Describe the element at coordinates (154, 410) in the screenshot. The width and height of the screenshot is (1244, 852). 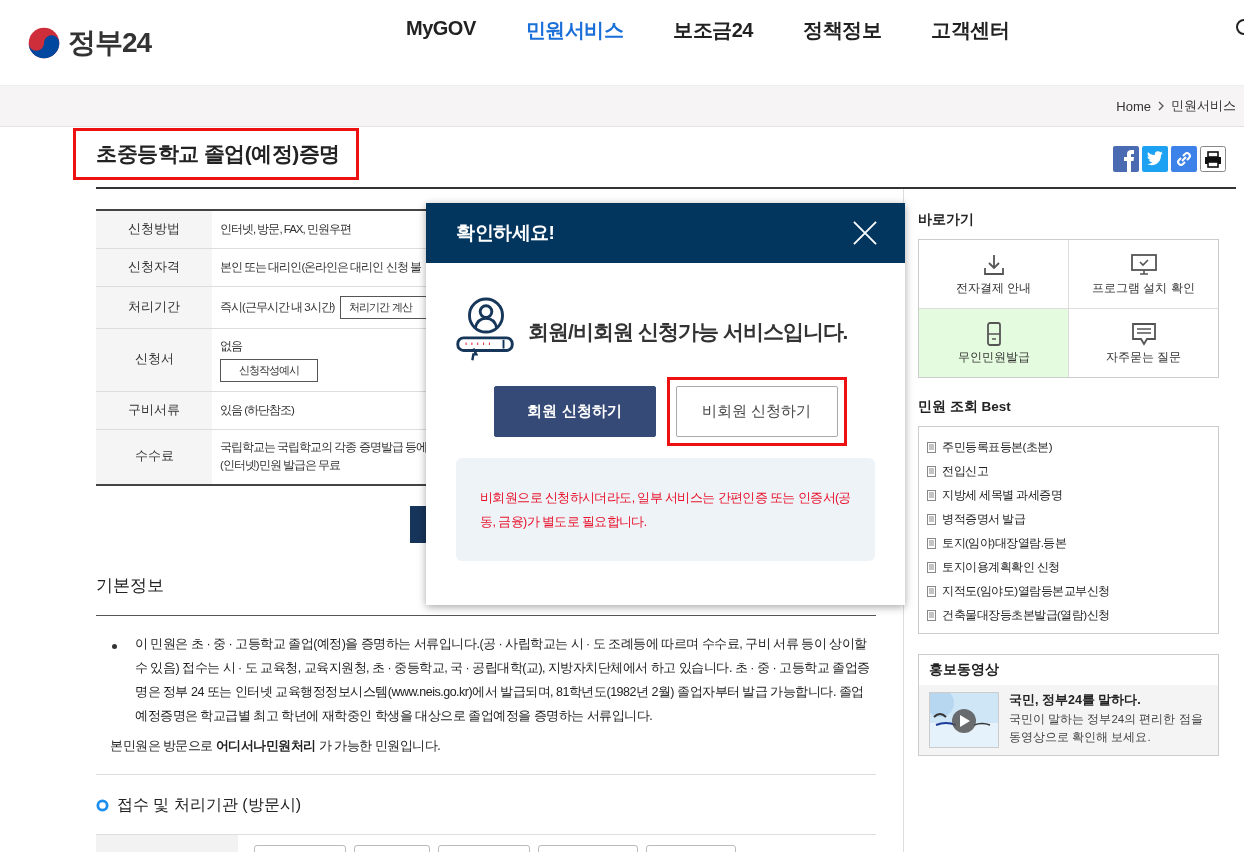
I see `row-label: 구비서류` at that location.